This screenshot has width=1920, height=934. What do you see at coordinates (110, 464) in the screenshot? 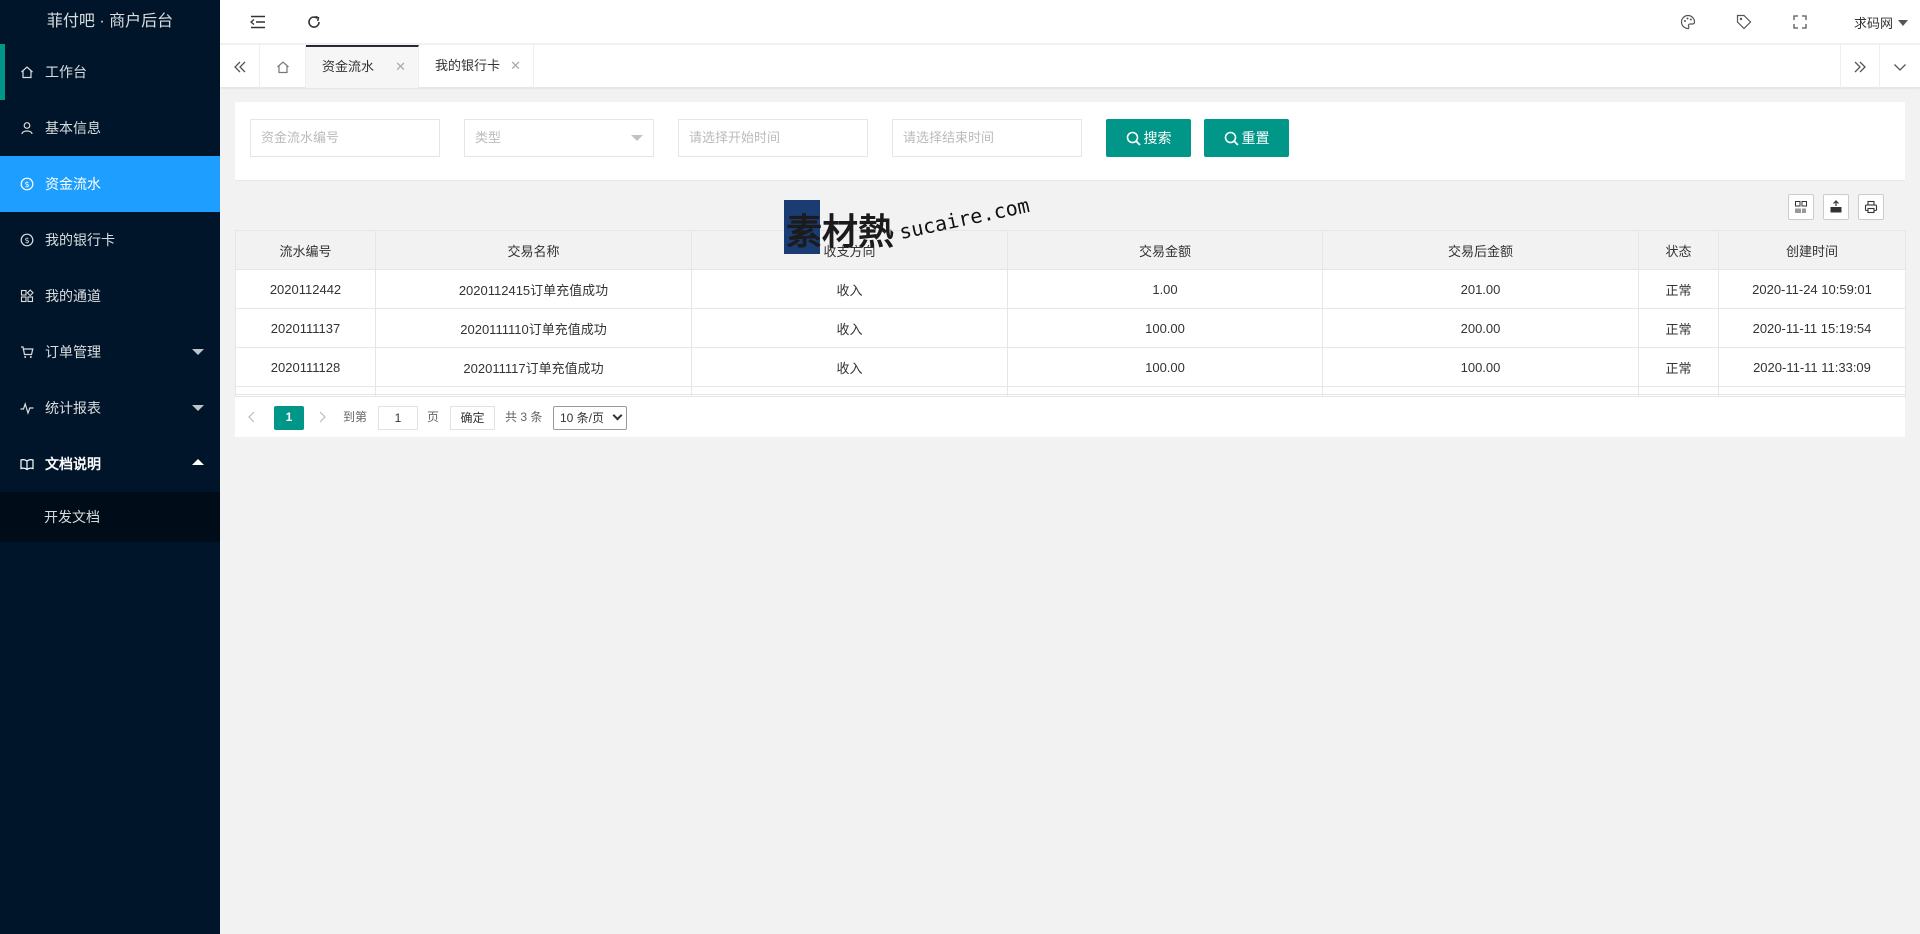
I see `sidebar-item-docs: 文档说明` at bounding box center [110, 464].